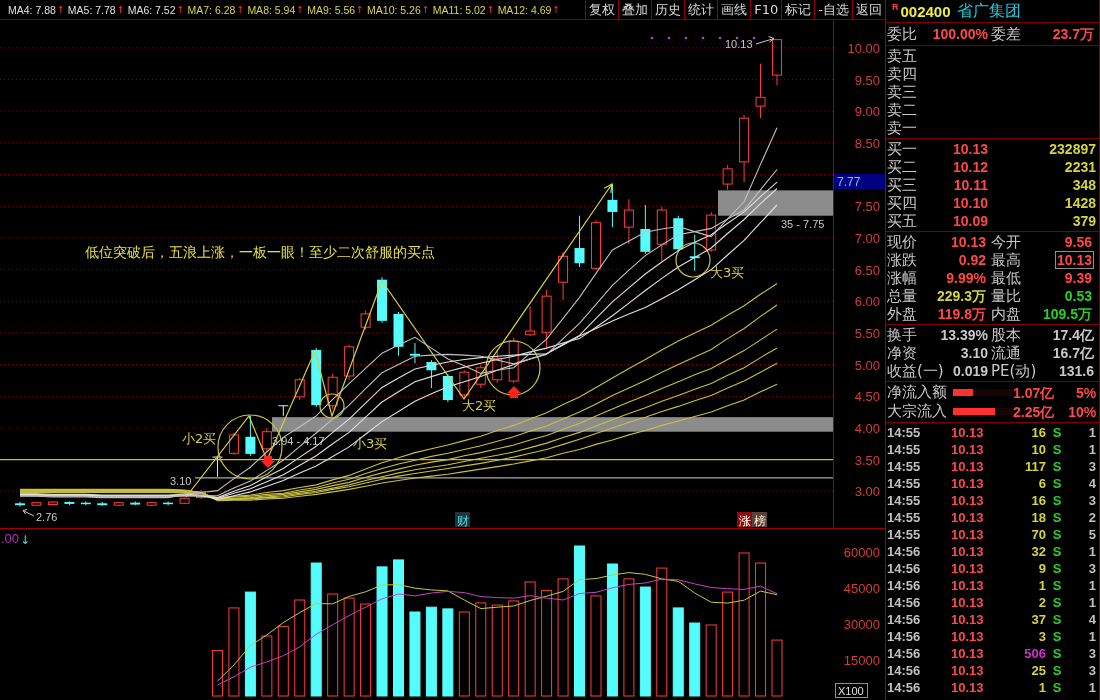 The height and width of the screenshot is (700, 1100). I want to click on order-book-label: 买三, so click(902, 185).